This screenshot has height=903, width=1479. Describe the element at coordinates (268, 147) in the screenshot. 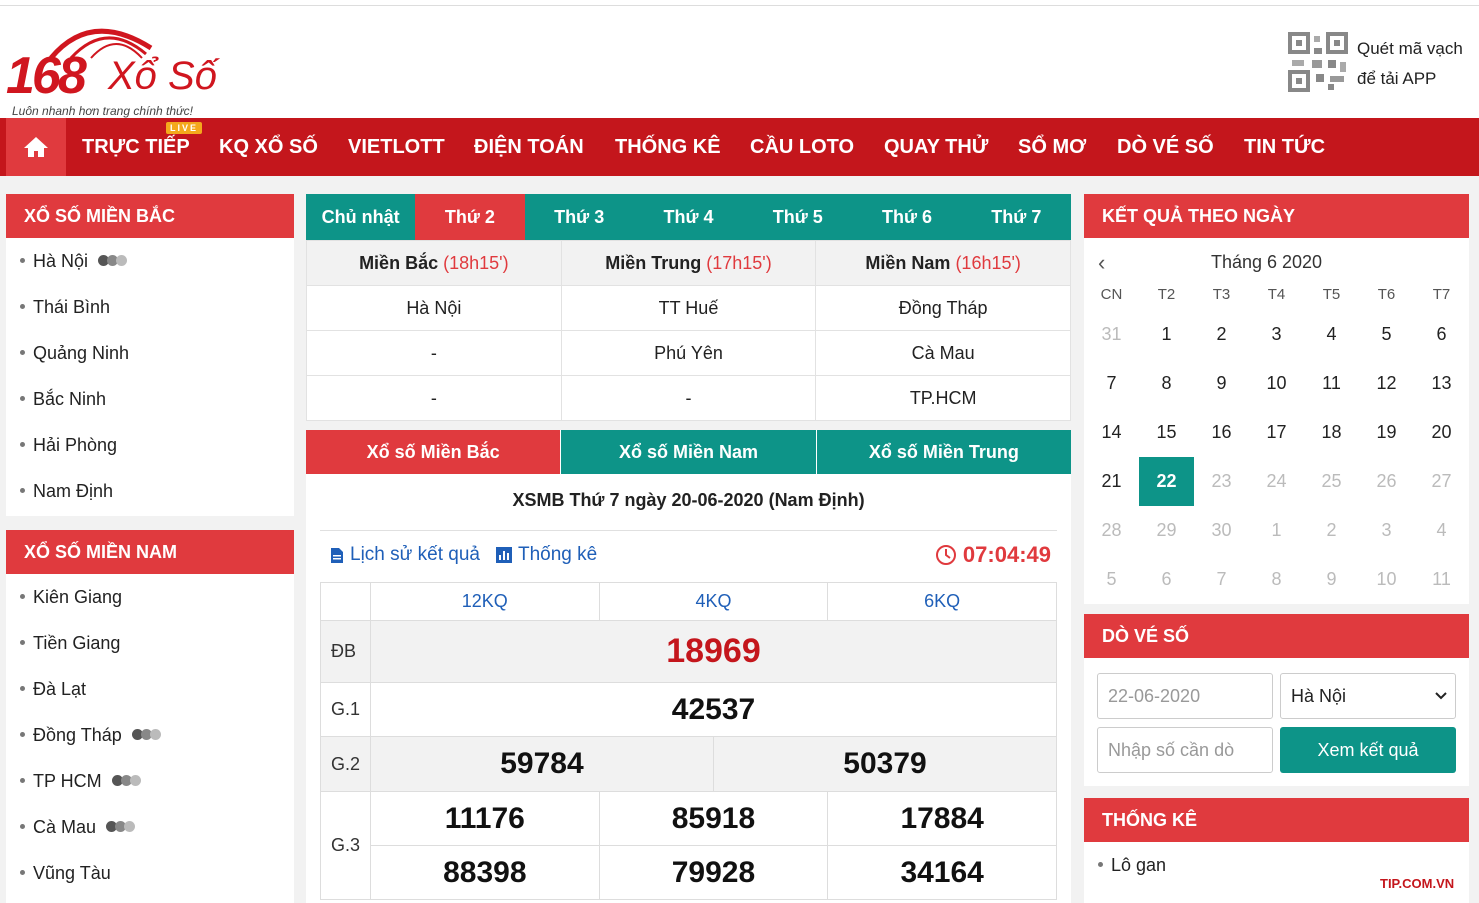

I see `nav-kq-xo-so: KQ XỔ SỐ` at that location.